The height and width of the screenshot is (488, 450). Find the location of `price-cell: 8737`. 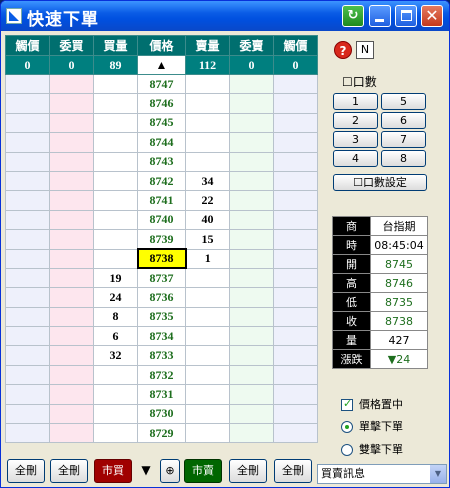

price-cell: 8737 is located at coordinates (161, 278).